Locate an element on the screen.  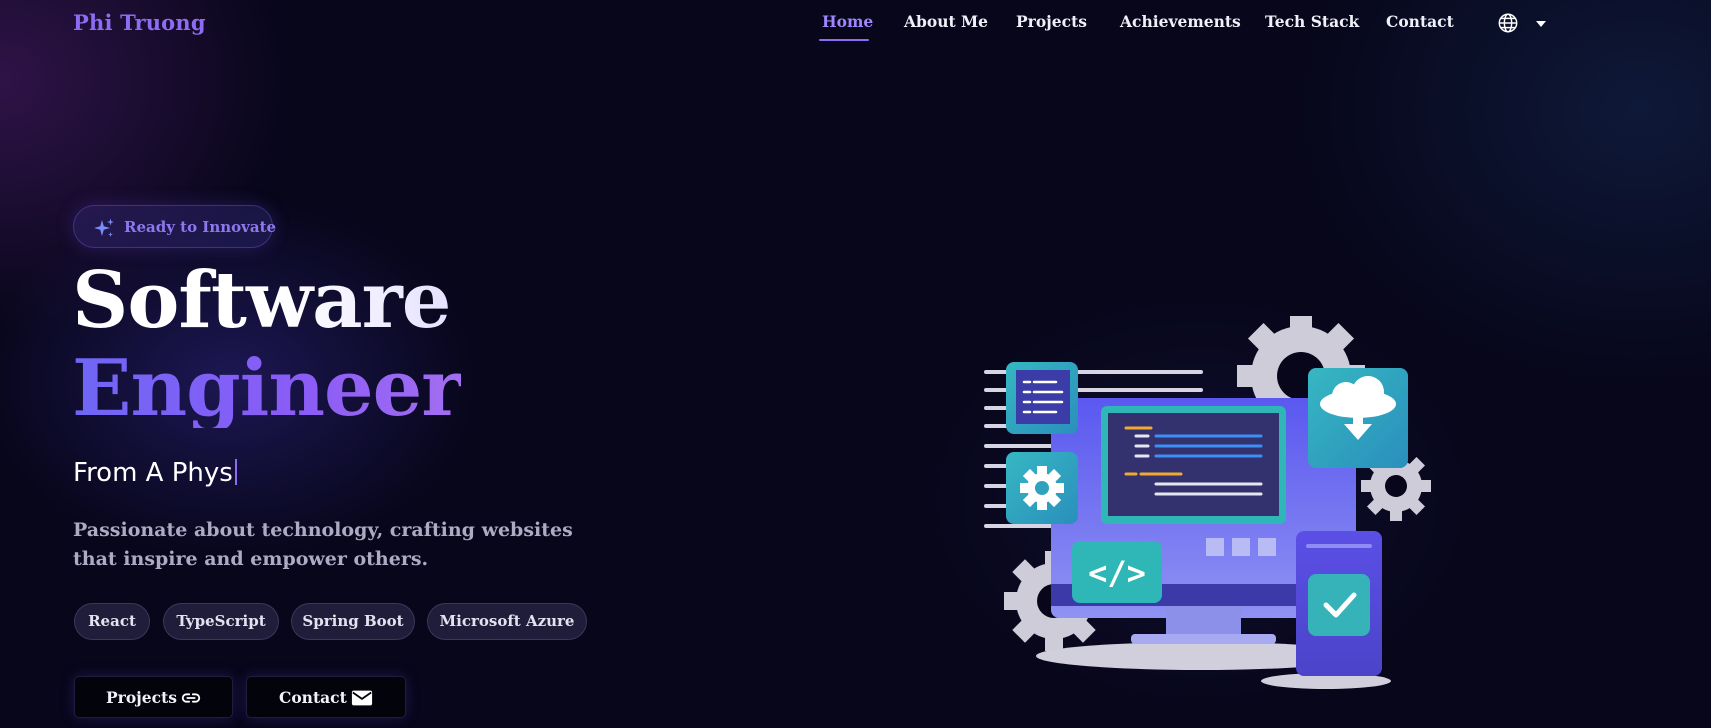
hero-title-line1: Software is located at coordinates (261, 300).